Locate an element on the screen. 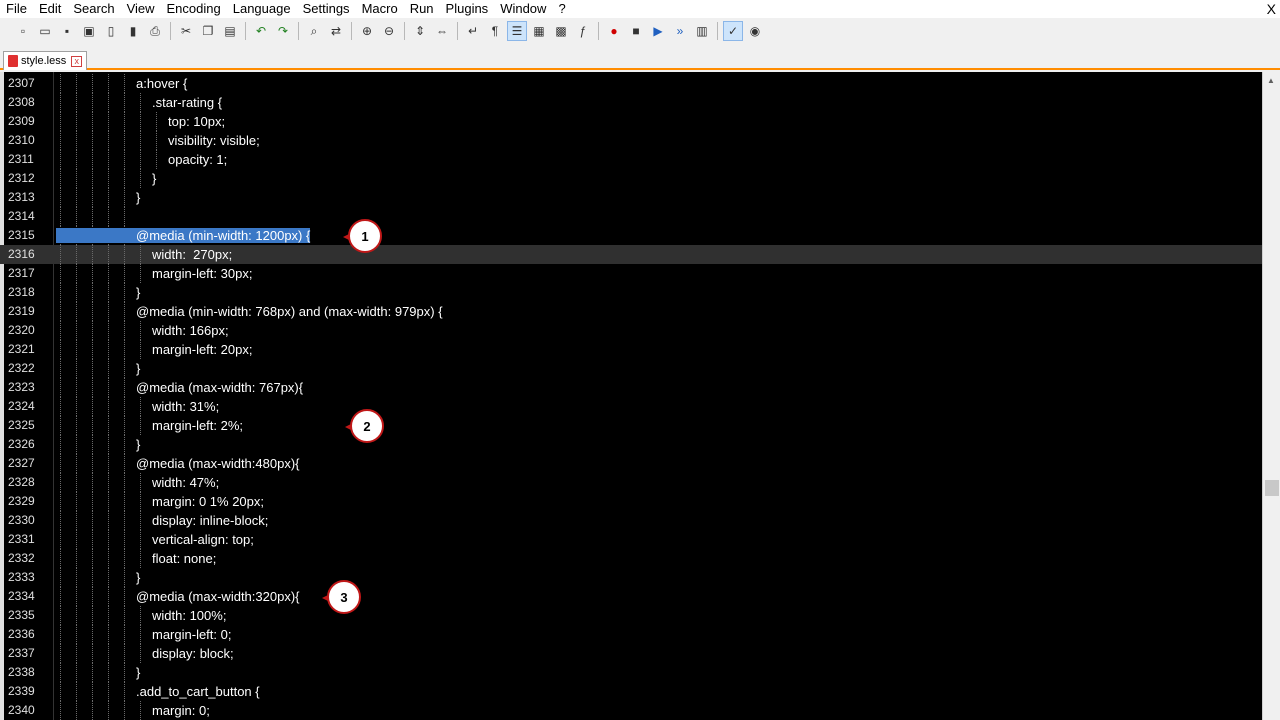 This screenshot has width=1280, height=720. print-icon: ⎙ is located at coordinates (155, 31).